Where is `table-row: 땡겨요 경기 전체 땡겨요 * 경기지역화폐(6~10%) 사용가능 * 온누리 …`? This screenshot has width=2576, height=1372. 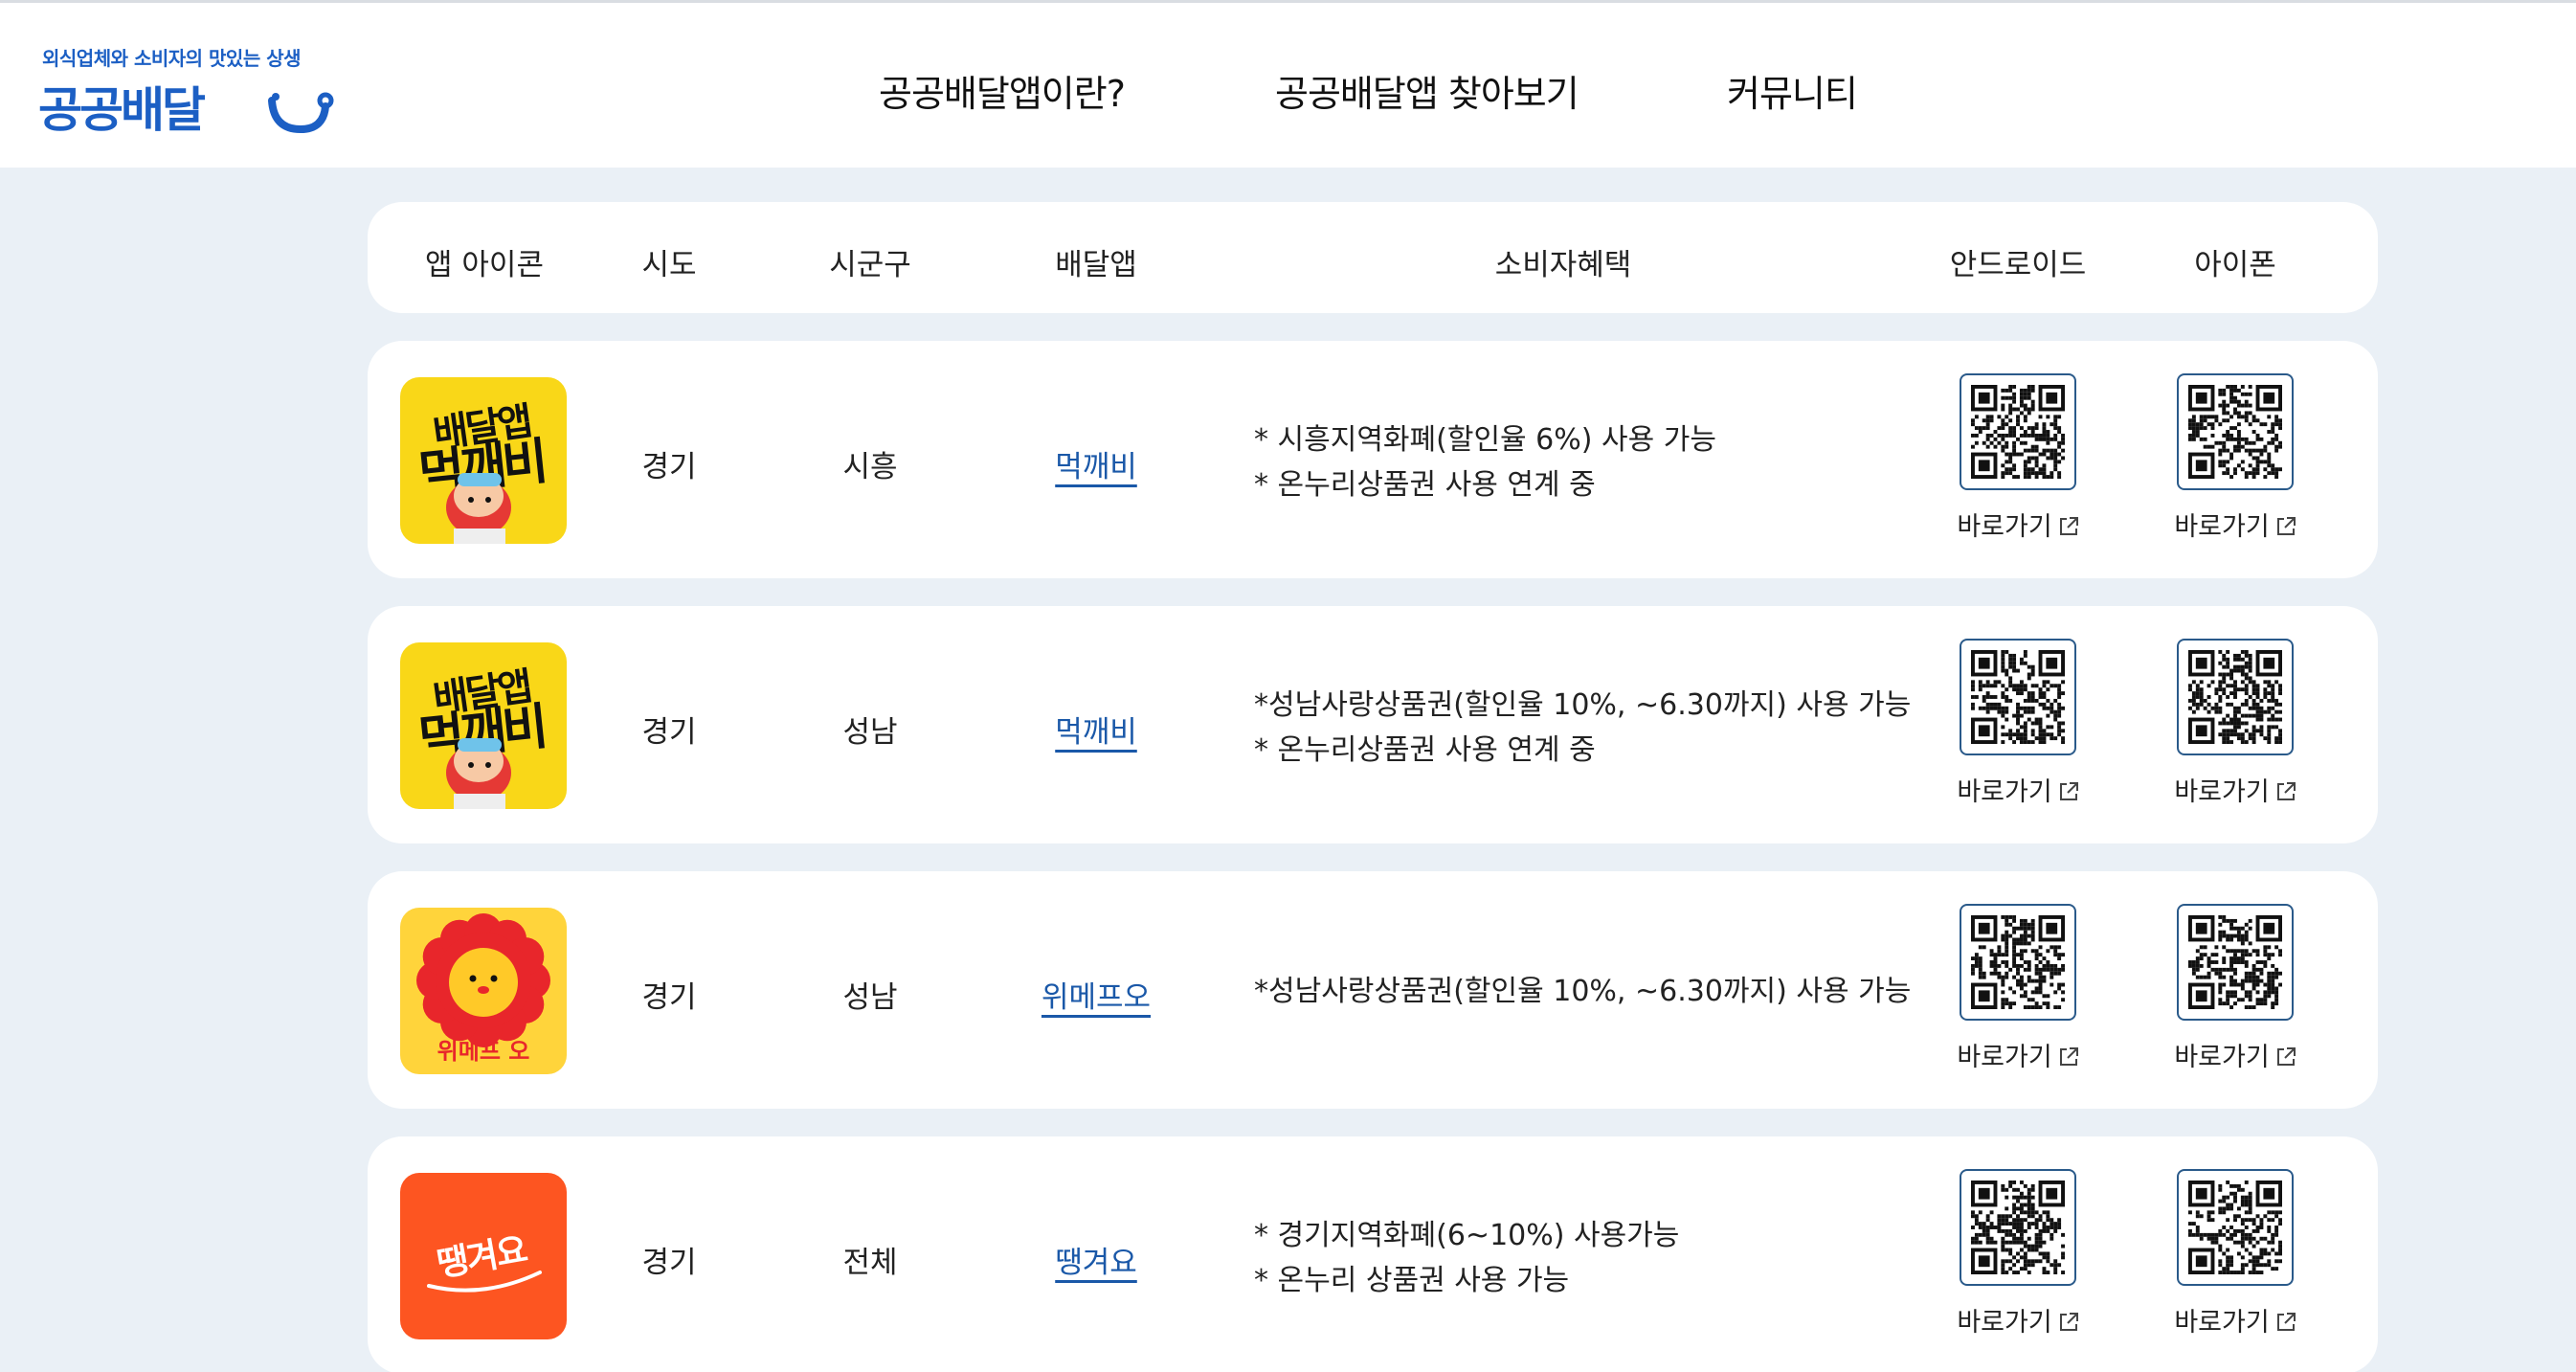 table-row: 땡겨요 경기 전체 땡겨요 * 경기지역화폐(6~10%) 사용가능 * 온누리 … is located at coordinates (1373, 1254).